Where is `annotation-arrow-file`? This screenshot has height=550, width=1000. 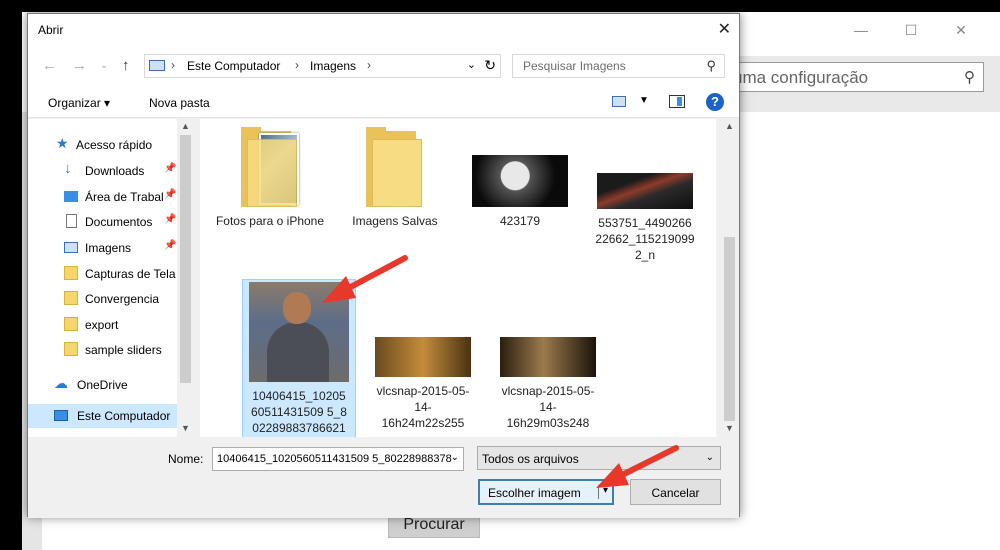 annotation-arrow-file is located at coordinates (365, 279).